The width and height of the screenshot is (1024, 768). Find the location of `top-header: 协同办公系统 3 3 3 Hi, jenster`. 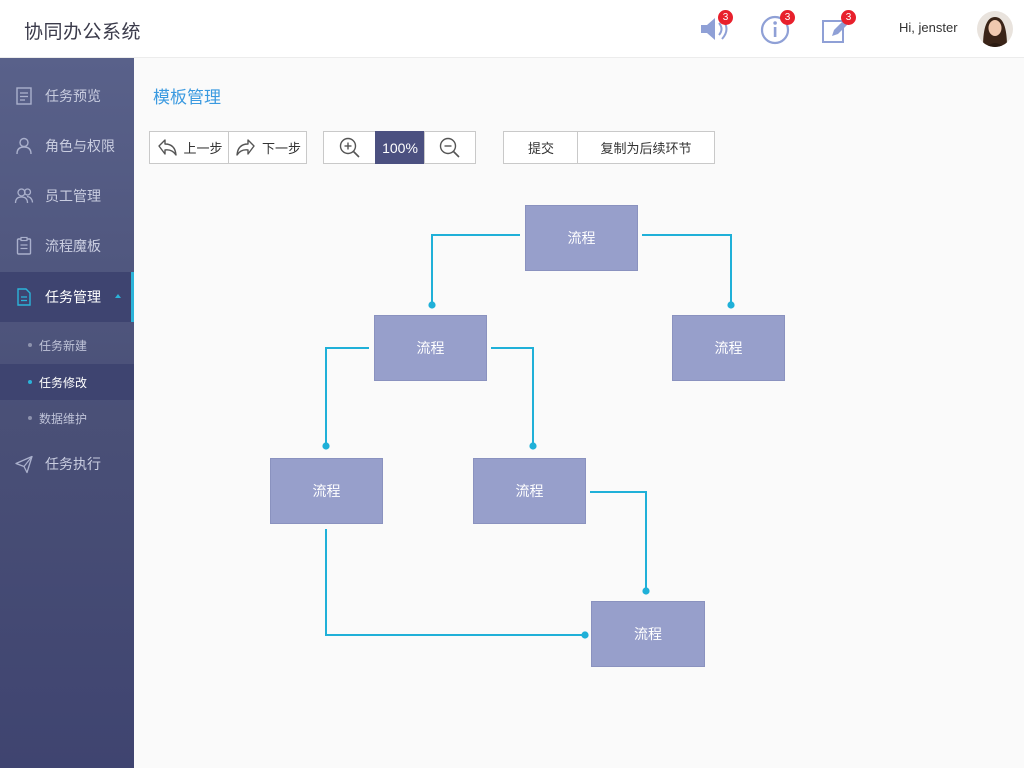

top-header: 协同办公系统 3 3 3 Hi, jenster is located at coordinates (512, 29).